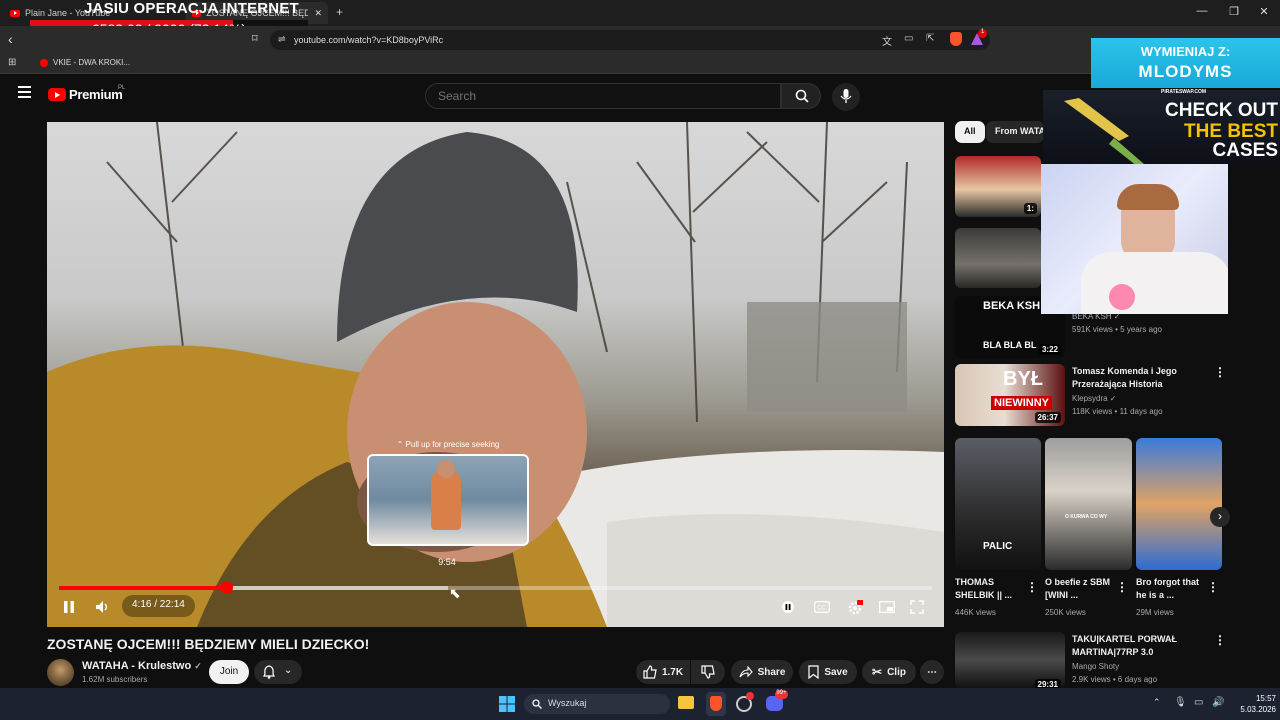  What do you see at coordinates (507, 704) in the screenshot?
I see `start-button` at bounding box center [507, 704].